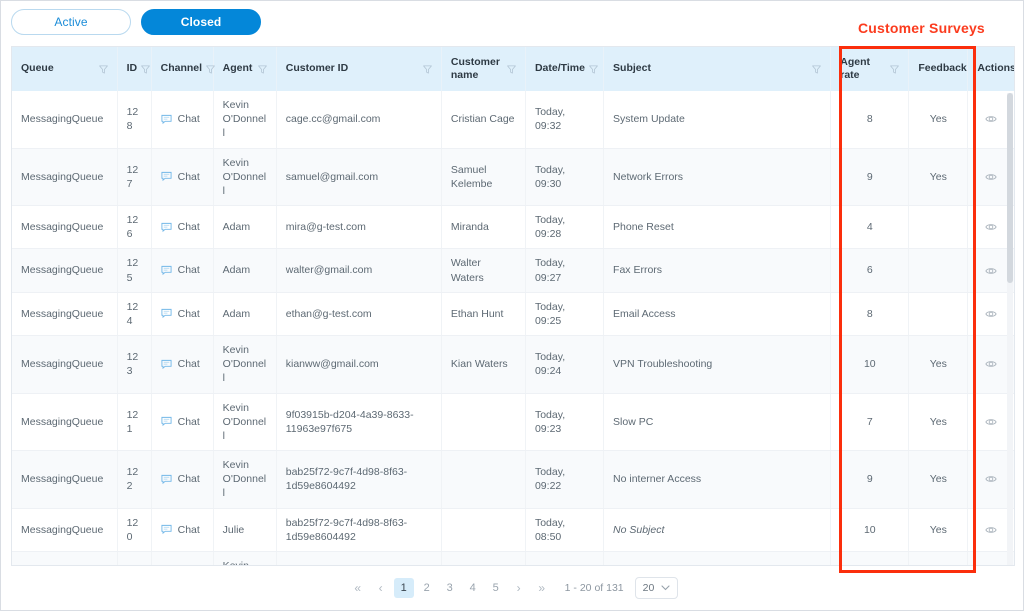  Describe the element at coordinates (201, 22) in the screenshot. I see `tab-closed: Closed` at that location.